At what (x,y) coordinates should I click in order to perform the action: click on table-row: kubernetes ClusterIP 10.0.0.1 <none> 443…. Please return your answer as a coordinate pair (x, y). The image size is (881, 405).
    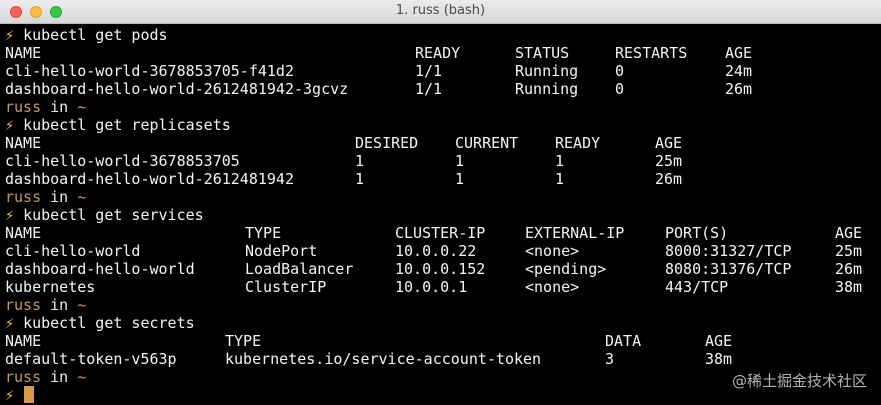
    Looking at the image, I should click on (433, 287).